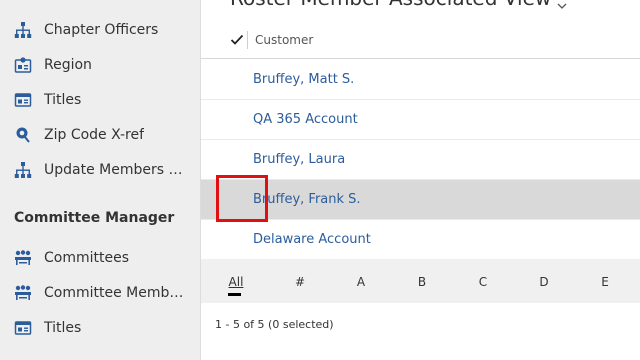  I want to click on sidebar-item-committee-titles: Titles, so click(100, 327).